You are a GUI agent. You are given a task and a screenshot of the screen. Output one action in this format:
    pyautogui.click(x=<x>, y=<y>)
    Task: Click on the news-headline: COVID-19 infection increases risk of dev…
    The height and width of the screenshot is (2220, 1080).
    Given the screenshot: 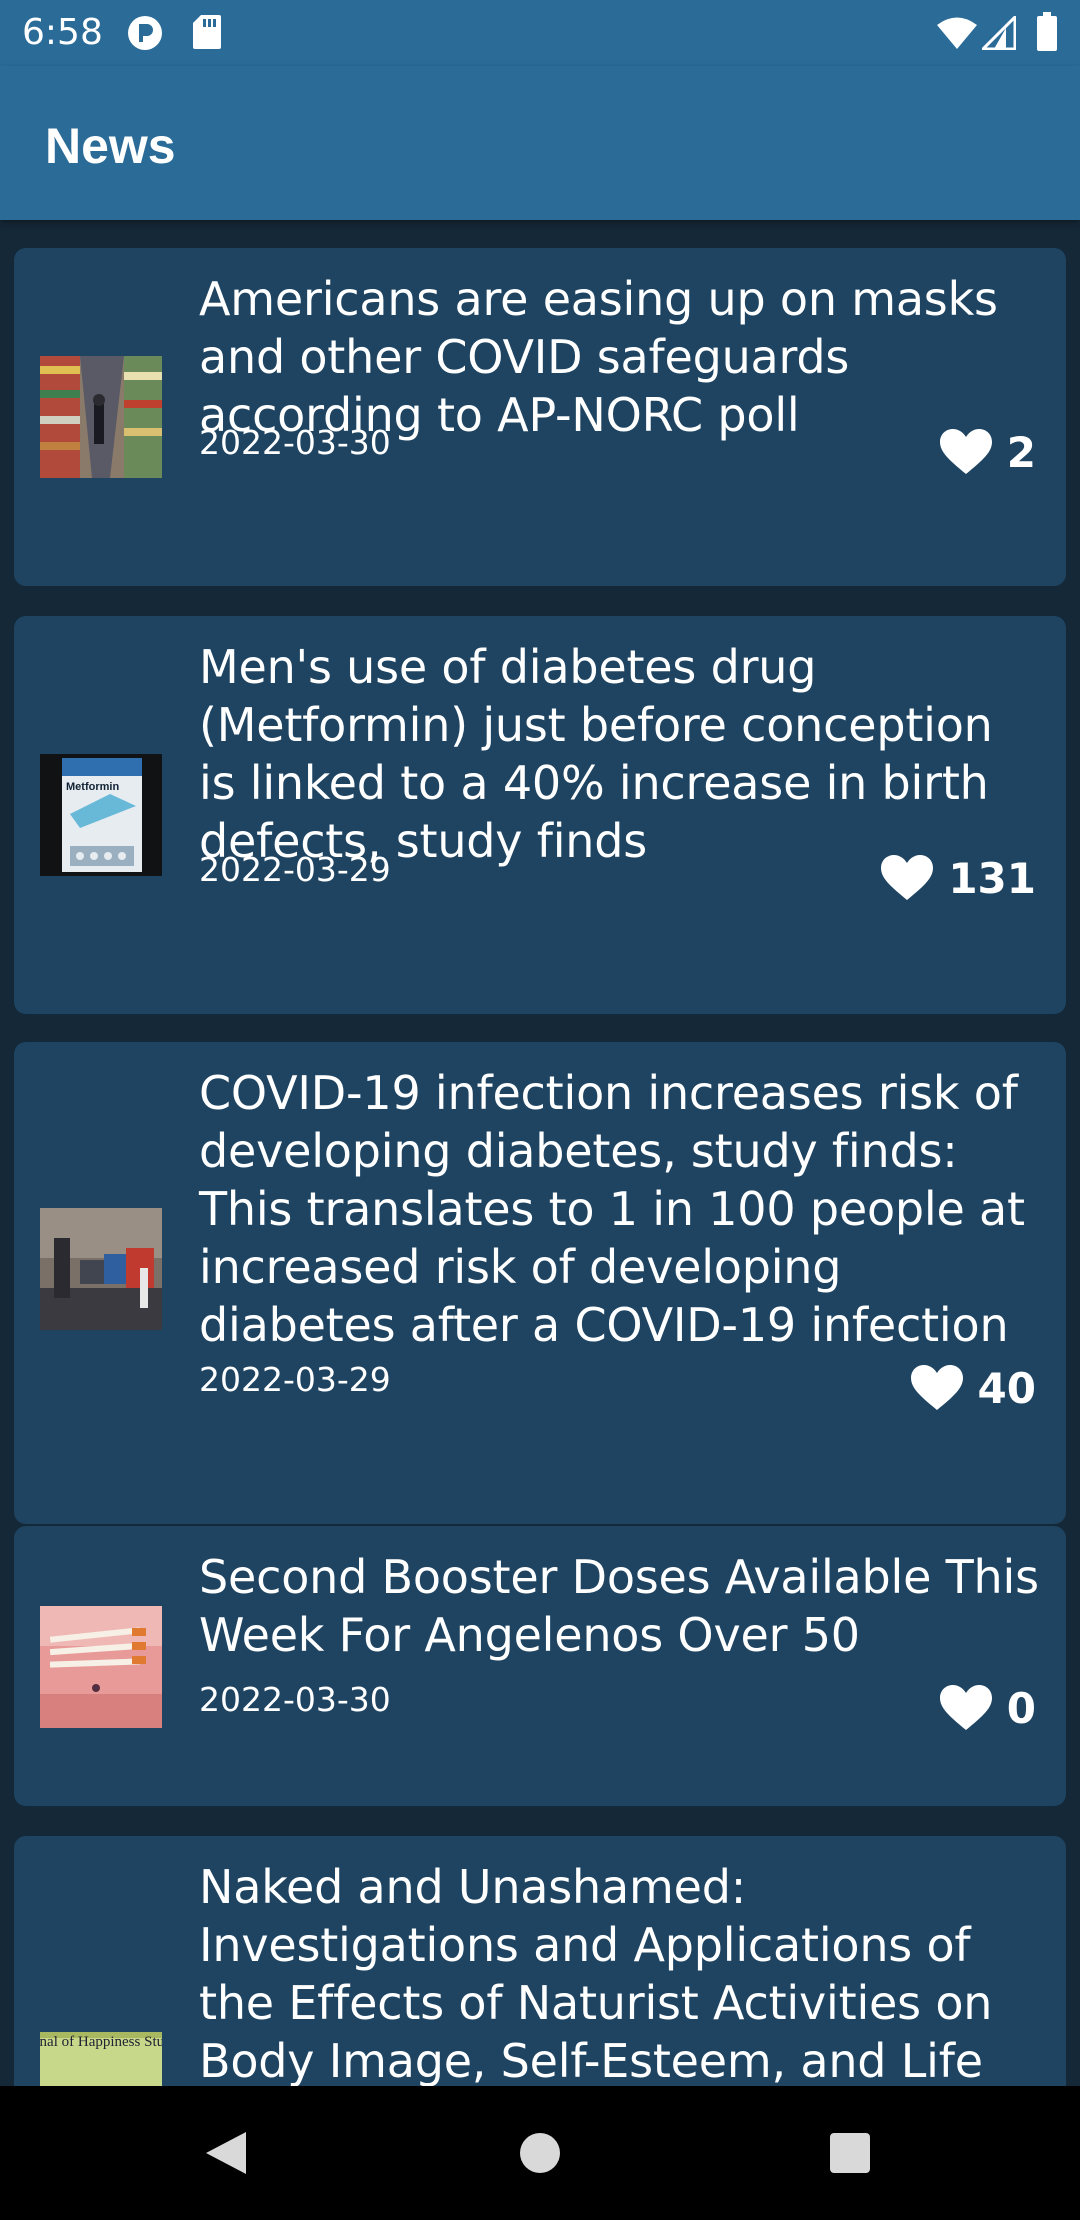 What is the action you would take?
    pyautogui.click(x=612, y=1209)
    